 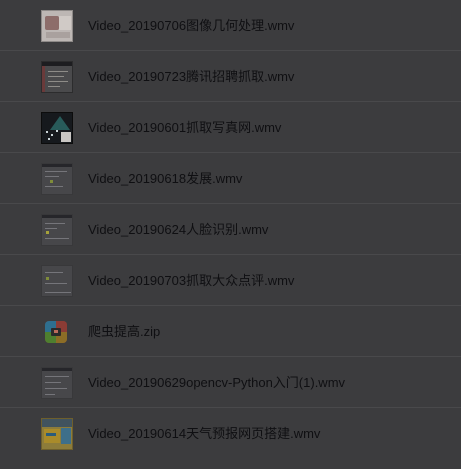 I want to click on file-name: Video_20190624人脸识别.wmv, so click(x=178, y=229).